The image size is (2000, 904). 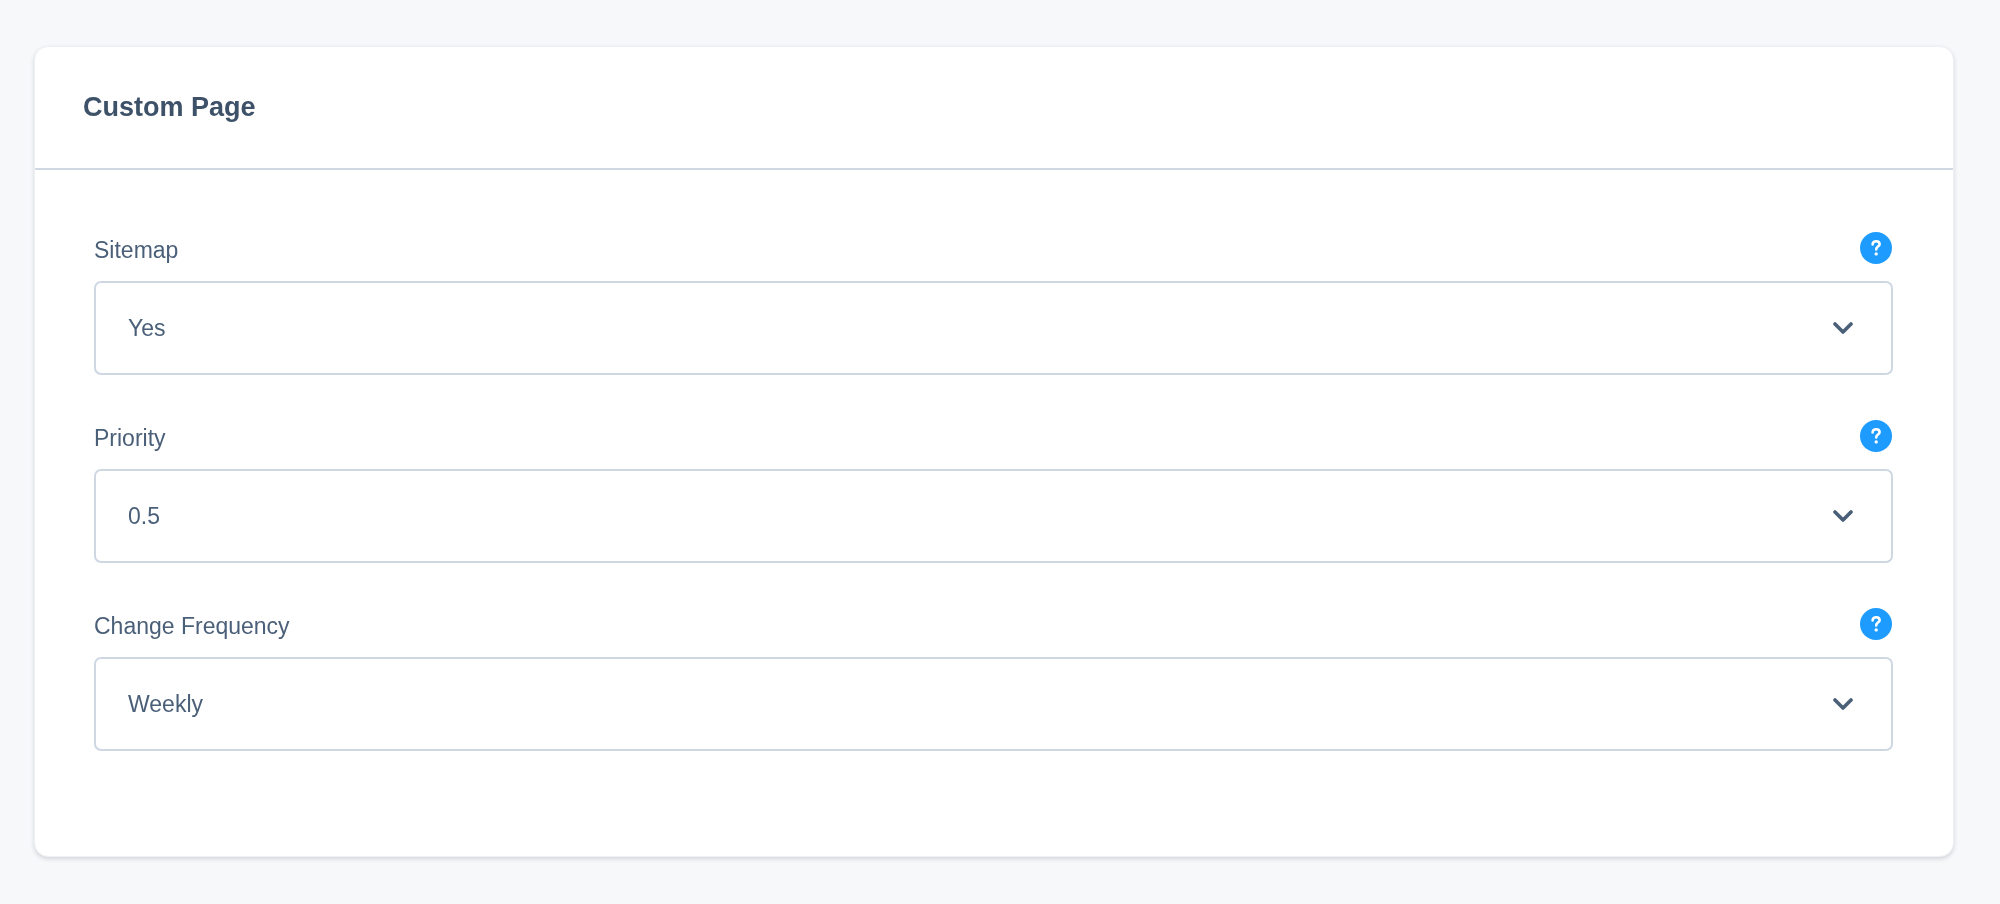 What do you see at coordinates (993, 704) in the screenshot?
I see `dropdown-select: Weekly` at bounding box center [993, 704].